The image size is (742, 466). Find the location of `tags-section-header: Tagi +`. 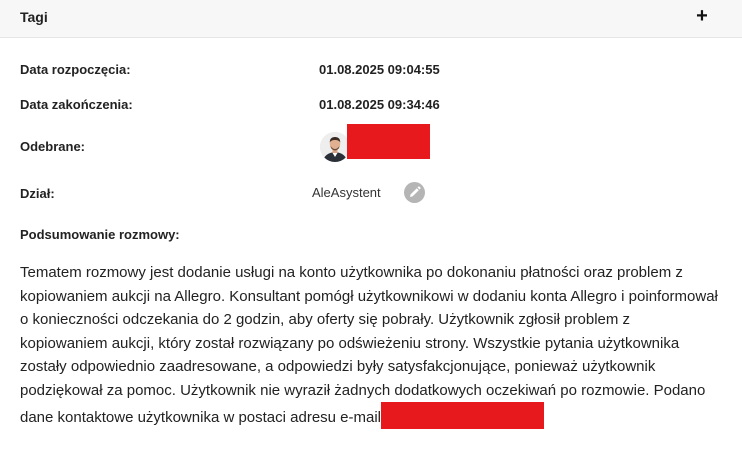

tags-section-header: Tagi + is located at coordinates (371, 19).